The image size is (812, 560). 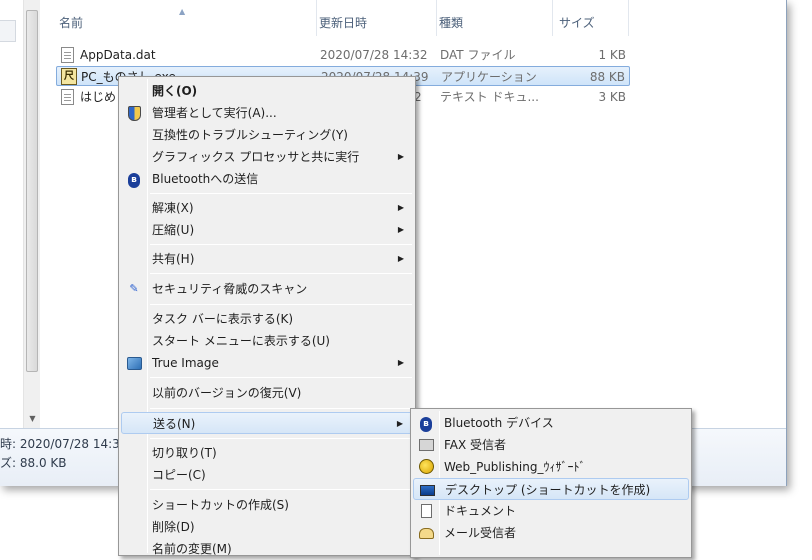 What do you see at coordinates (118, 55) in the screenshot?
I see `file-name: AppData.dat` at bounding box center [118, 55].